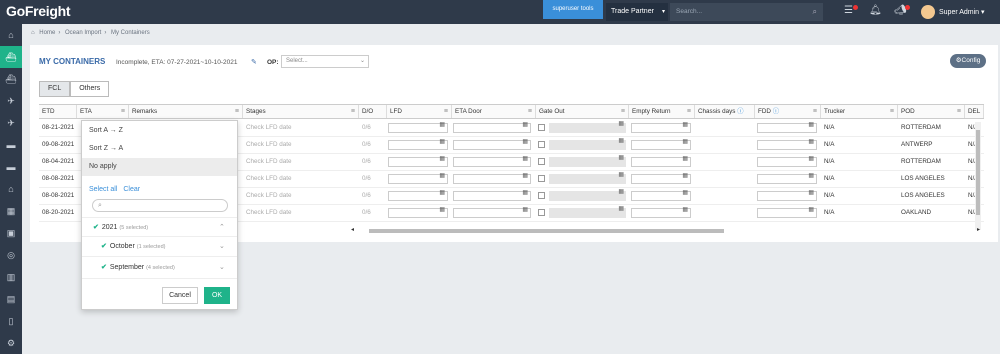 The width and height of the screenshot is (1000, 354). Describe the element at coordinates (788, 111) in the screenshot. I see `column-header-fdd: FDD ⓘ ≡` at that location.